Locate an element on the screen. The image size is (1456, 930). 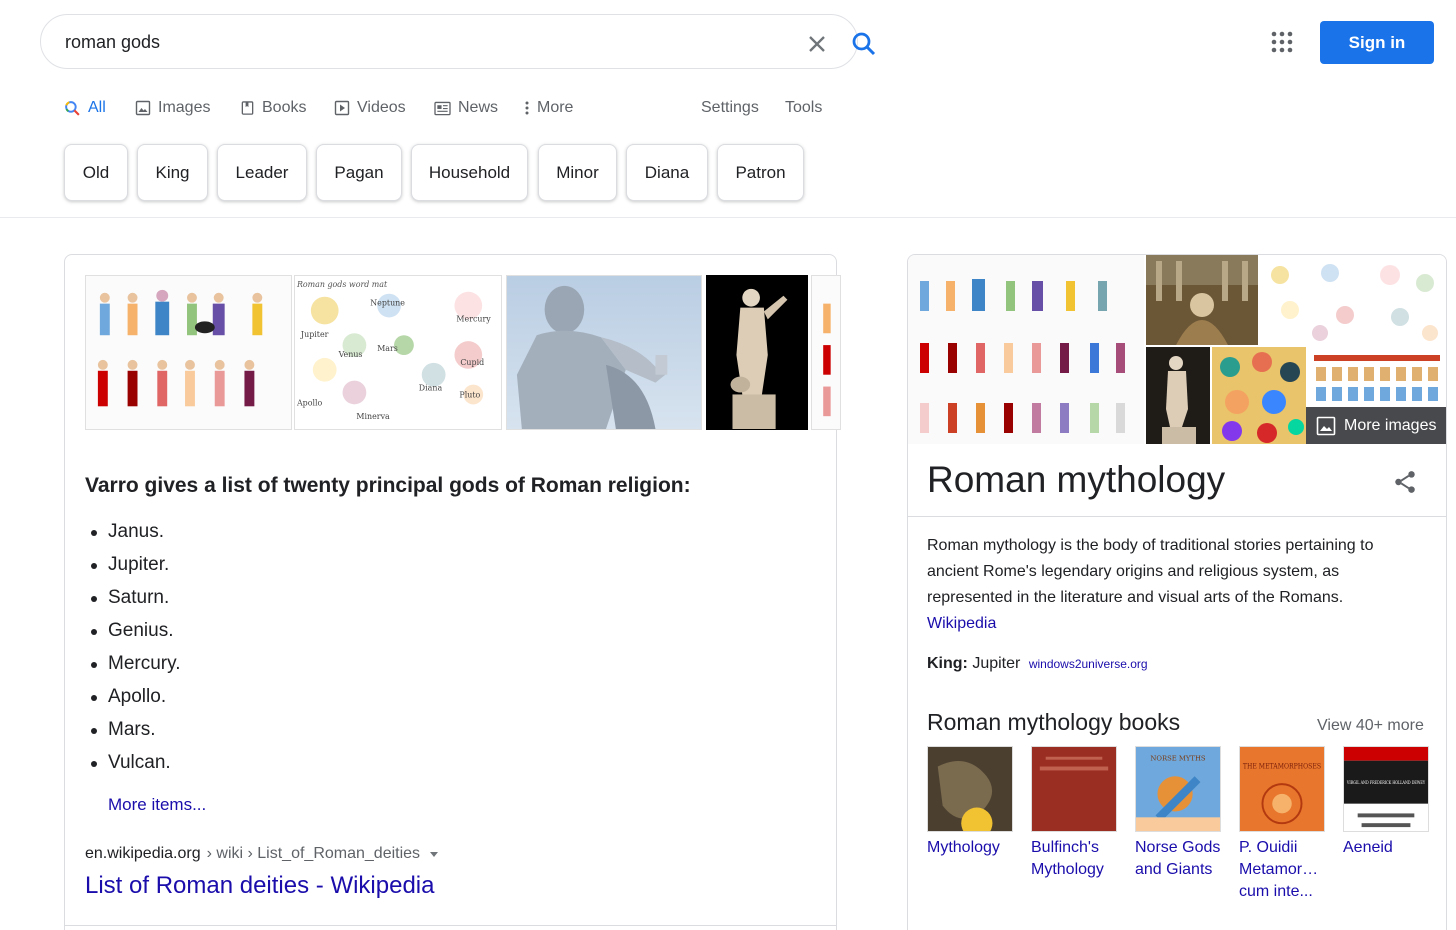
breadcrumb-domain: en.wikipedia.org is located at coordinates (143, 853).